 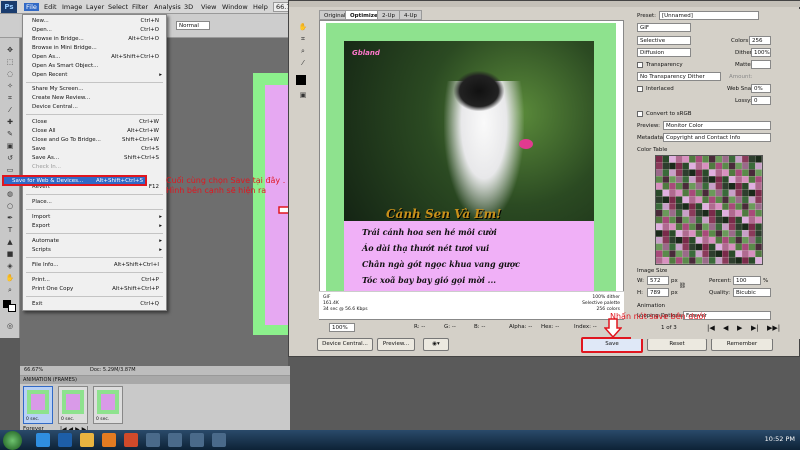 What do you see at coordinates (235, 7) in the screenshot?
I see `menu-window: Window` at bounding box center [235, 7].